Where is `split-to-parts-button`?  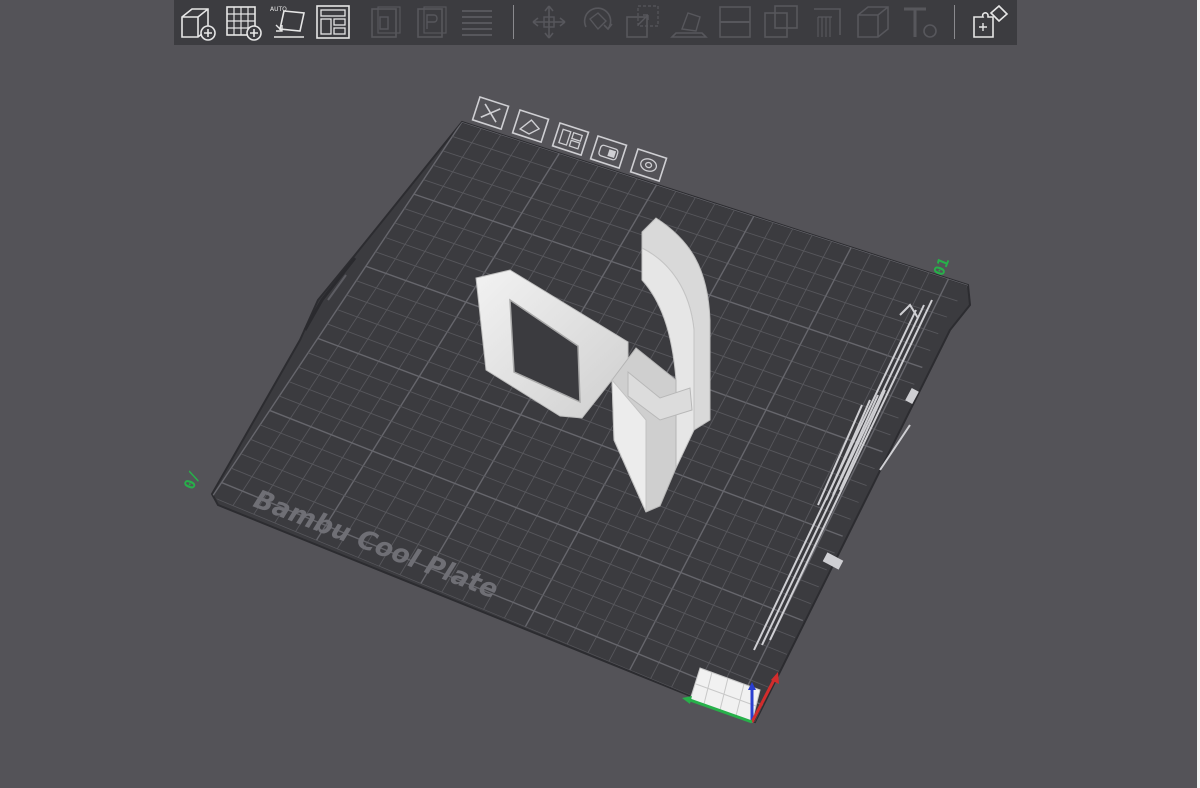
split-to-parts-button is located at coordinates (990, 22).